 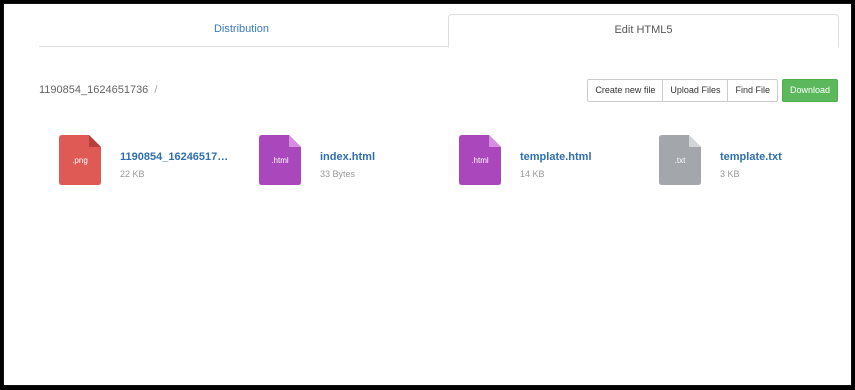 What do you see at coordinates (730, 174) in the screenshot?
I see `file-size: 3 KB` at bounding box center [730, 174].